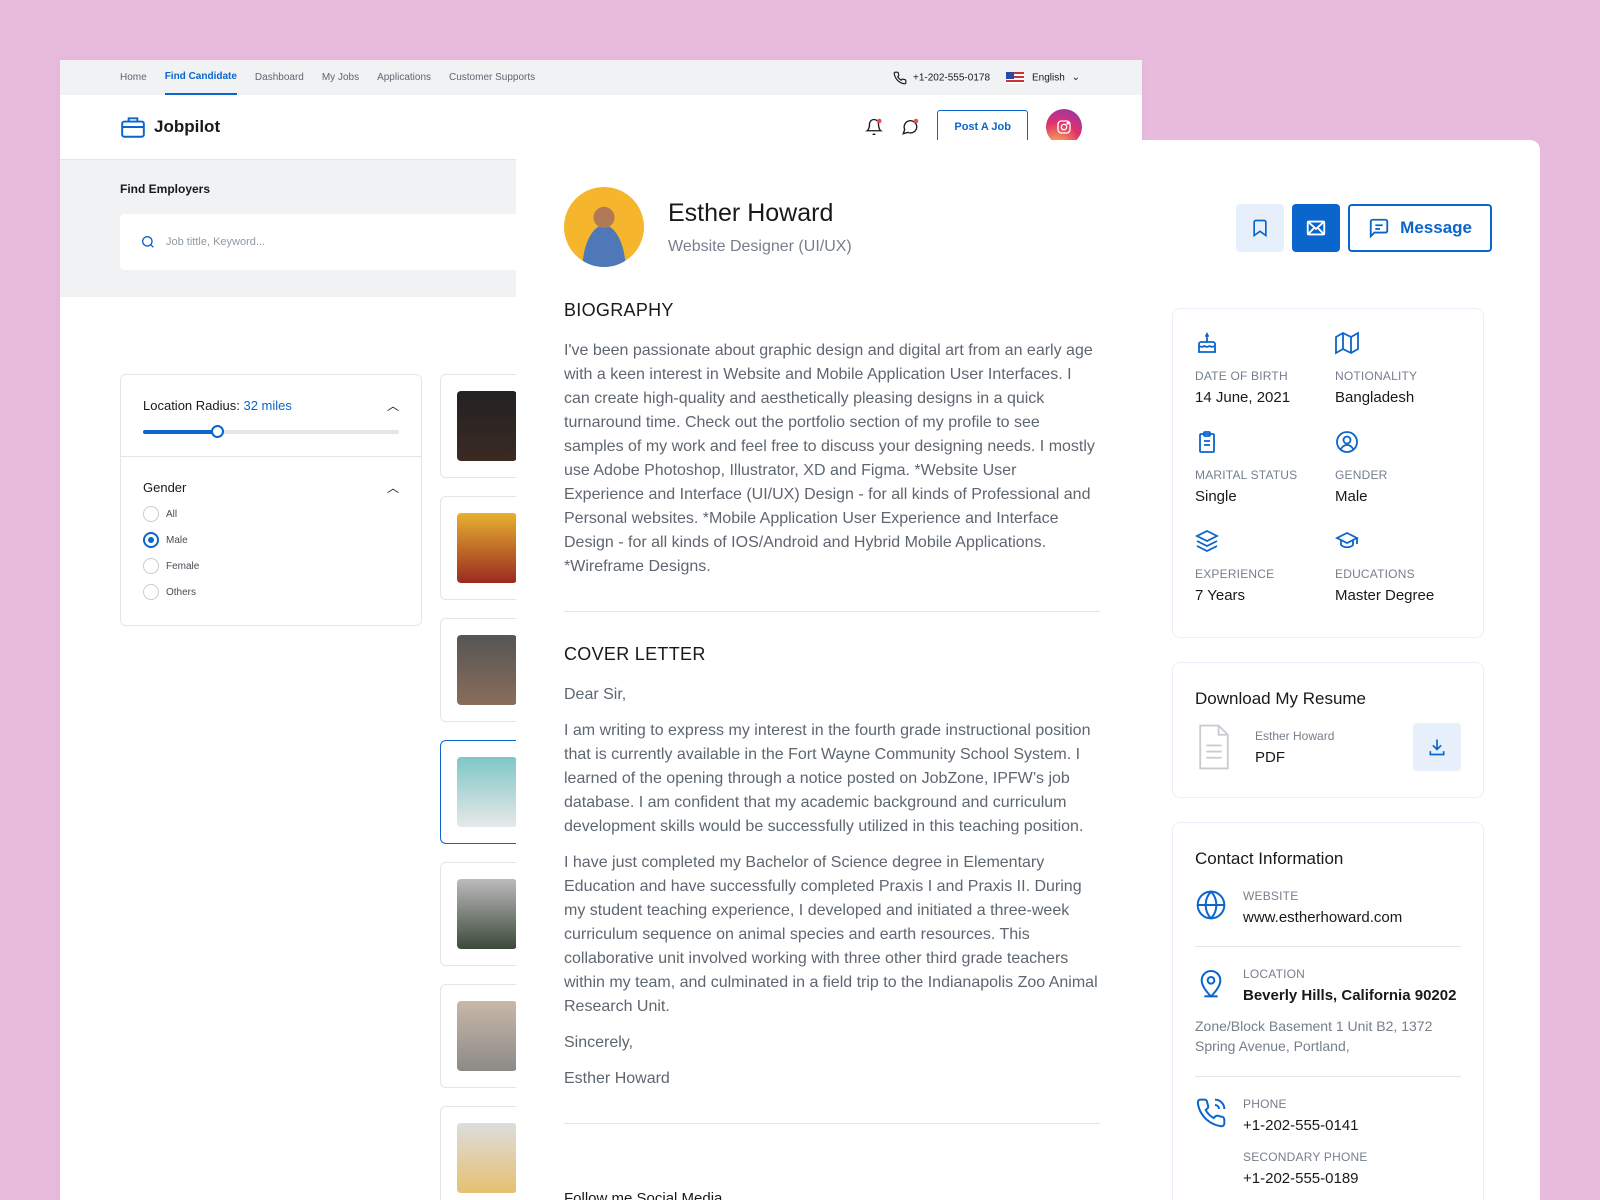  I want to click on overview-dob: DATE OF BIRTH 14 June, 2021, so click(1265, 368).